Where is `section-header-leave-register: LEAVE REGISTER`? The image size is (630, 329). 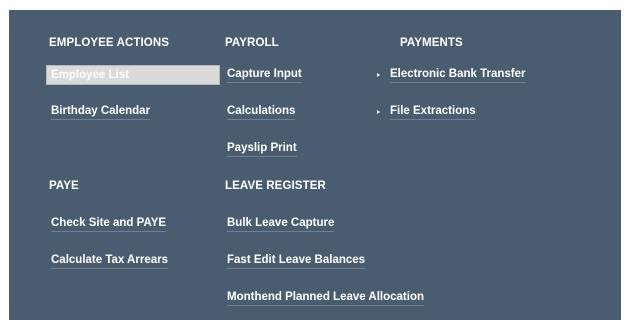
section-header-leave-register: LEAVE REGISTER is located at coordinates (275, 186).